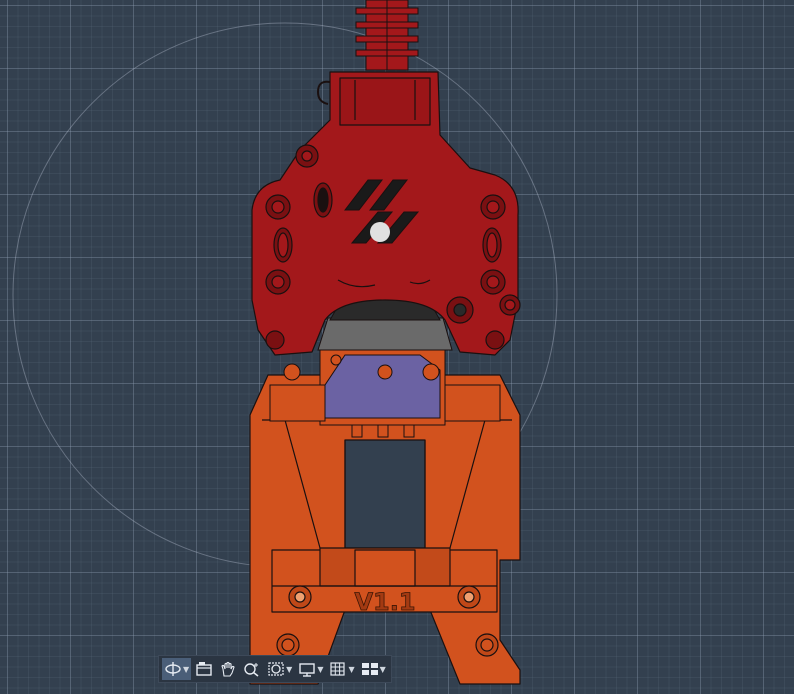 This screenshot has height=694, width=794. What do you see at coordinates (369, 669) in the screenshot?
I see `layout-icon` at bounding box center [369, 669].